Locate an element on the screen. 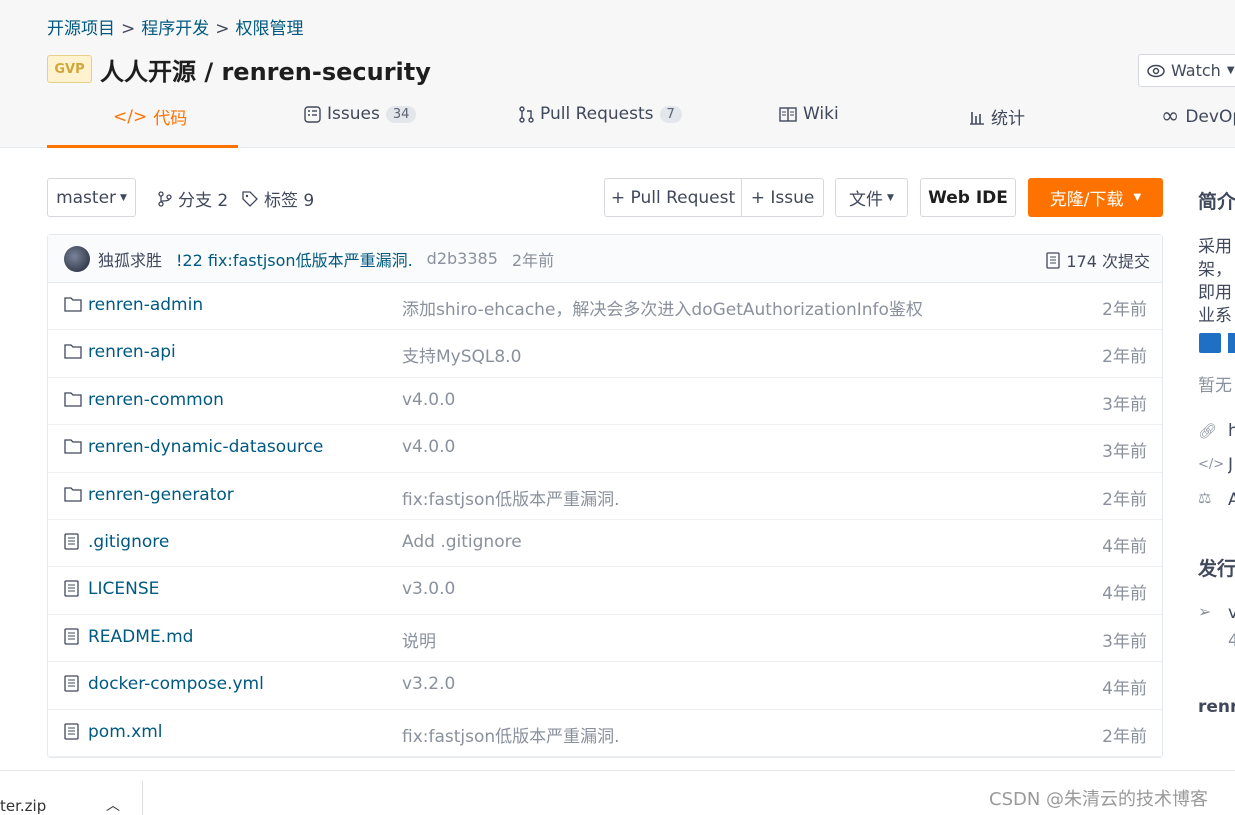  chevron-up-icon: ︿ is located at coordinates (113, 805).